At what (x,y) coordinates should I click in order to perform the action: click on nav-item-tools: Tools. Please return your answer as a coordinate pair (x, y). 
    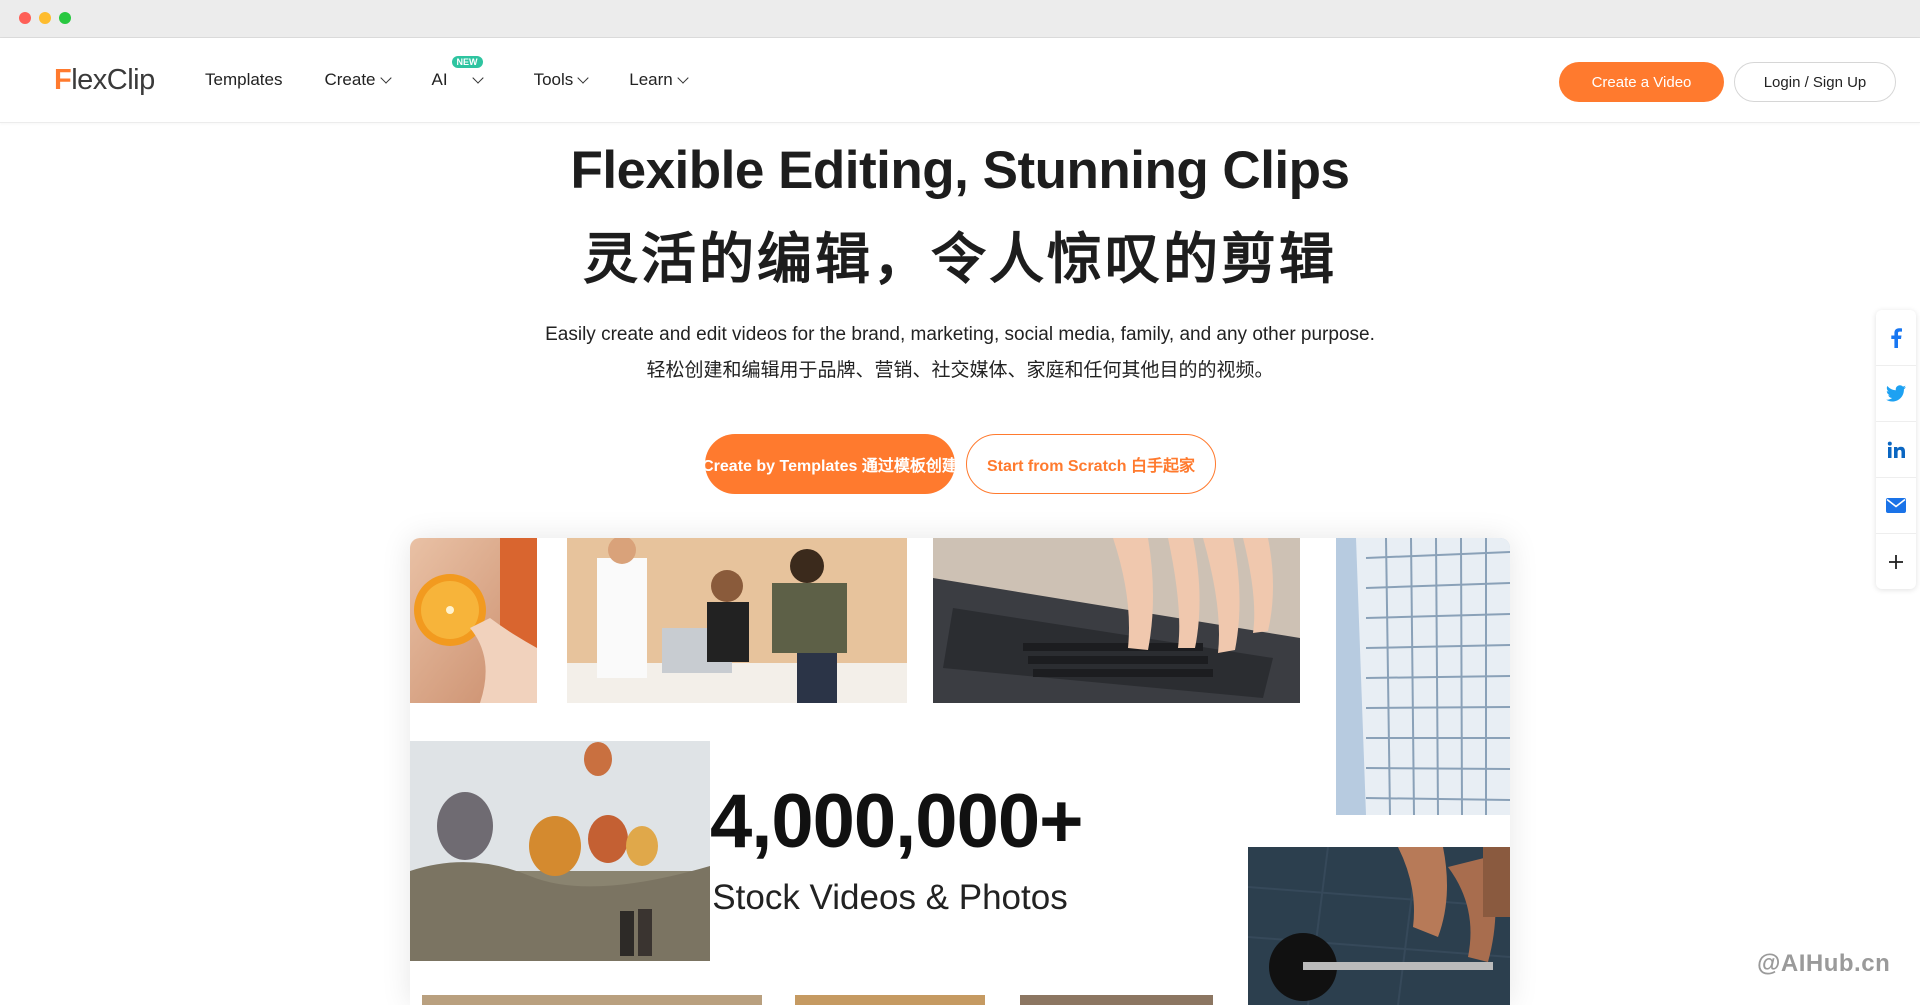
    Looking at the image, I should click on (561, 80).